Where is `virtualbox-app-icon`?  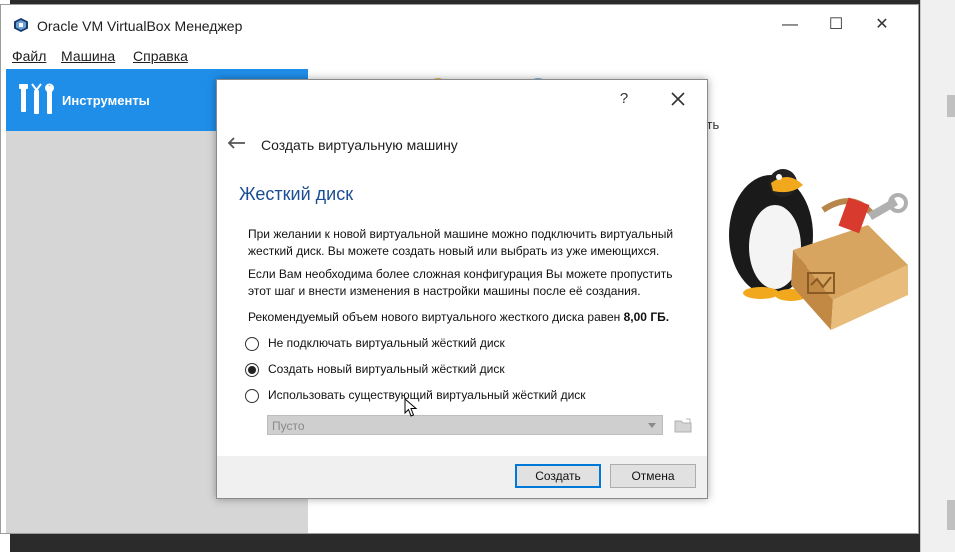
virtualbox-app-icon is located at coordinates (21, 25).